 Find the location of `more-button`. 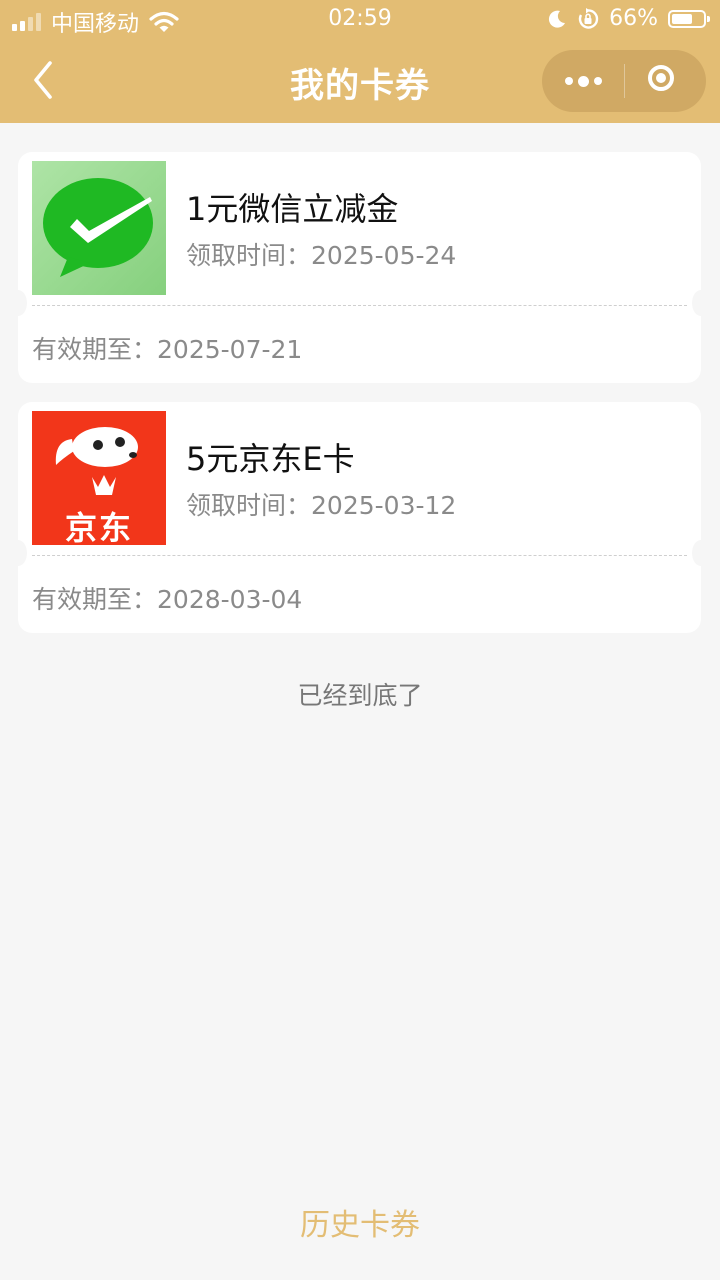

more-button is located at coordinates (583, 81).